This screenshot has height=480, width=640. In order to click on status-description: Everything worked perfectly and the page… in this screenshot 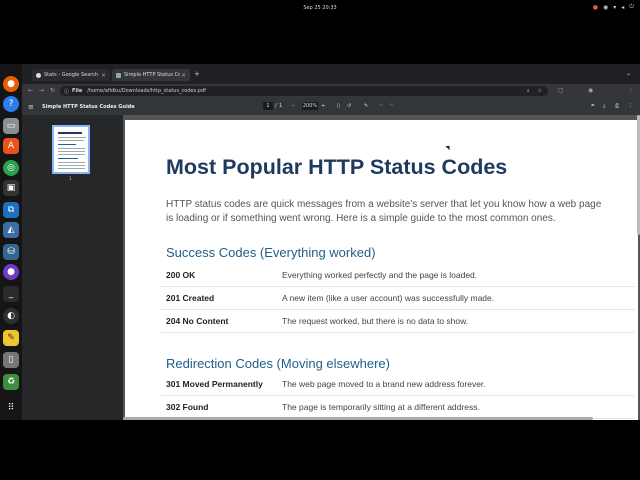, I will do `click(380, 275)`.